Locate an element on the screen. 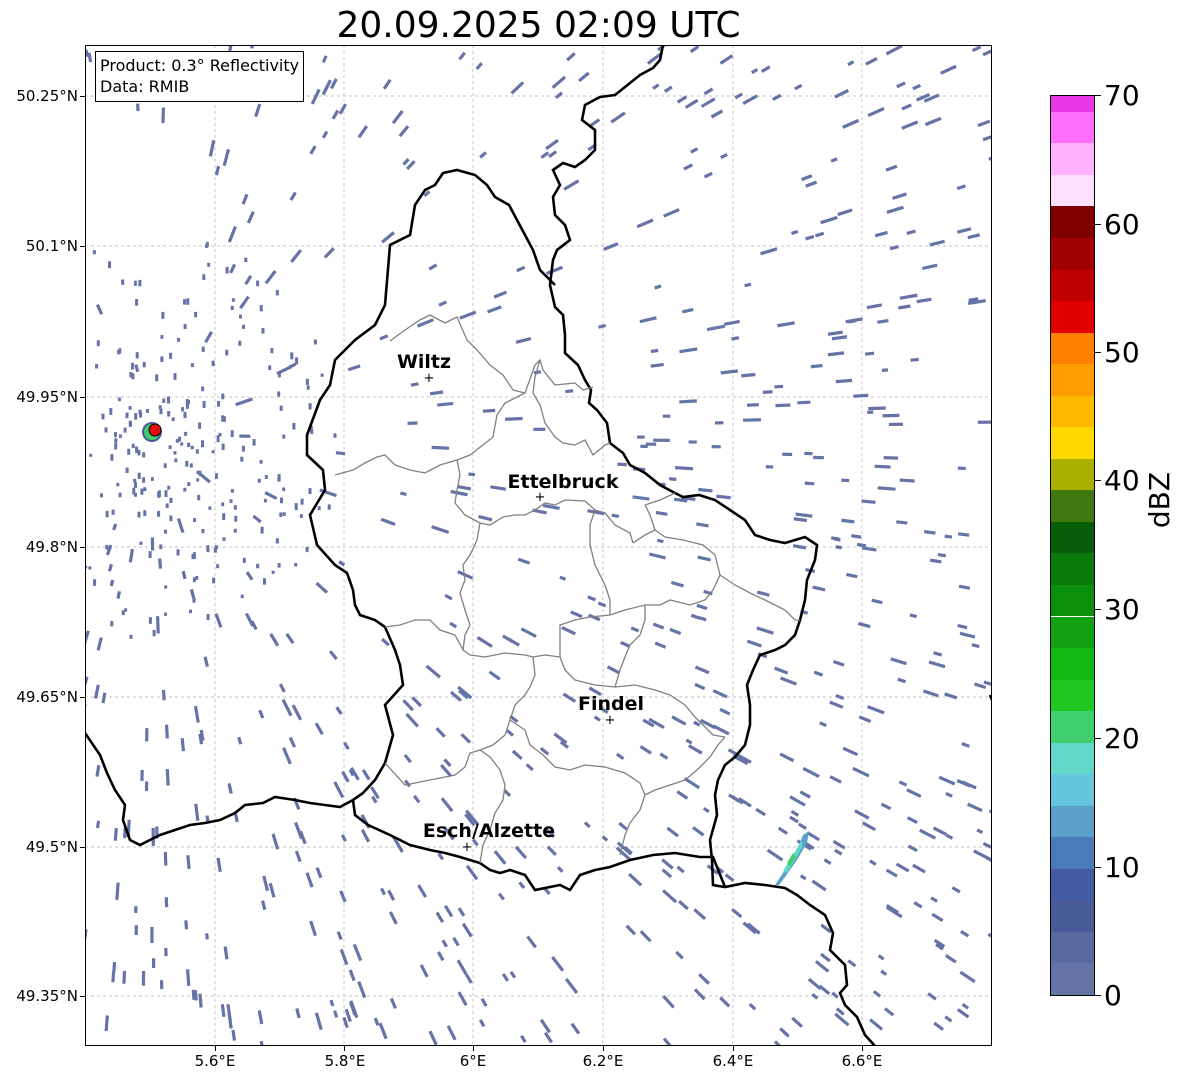 The width and height of the screenshot is (1184, 1081). product-info-box: Product: 0.3° Reflectivity Data: RMIB is located at coordinates (200, 76).